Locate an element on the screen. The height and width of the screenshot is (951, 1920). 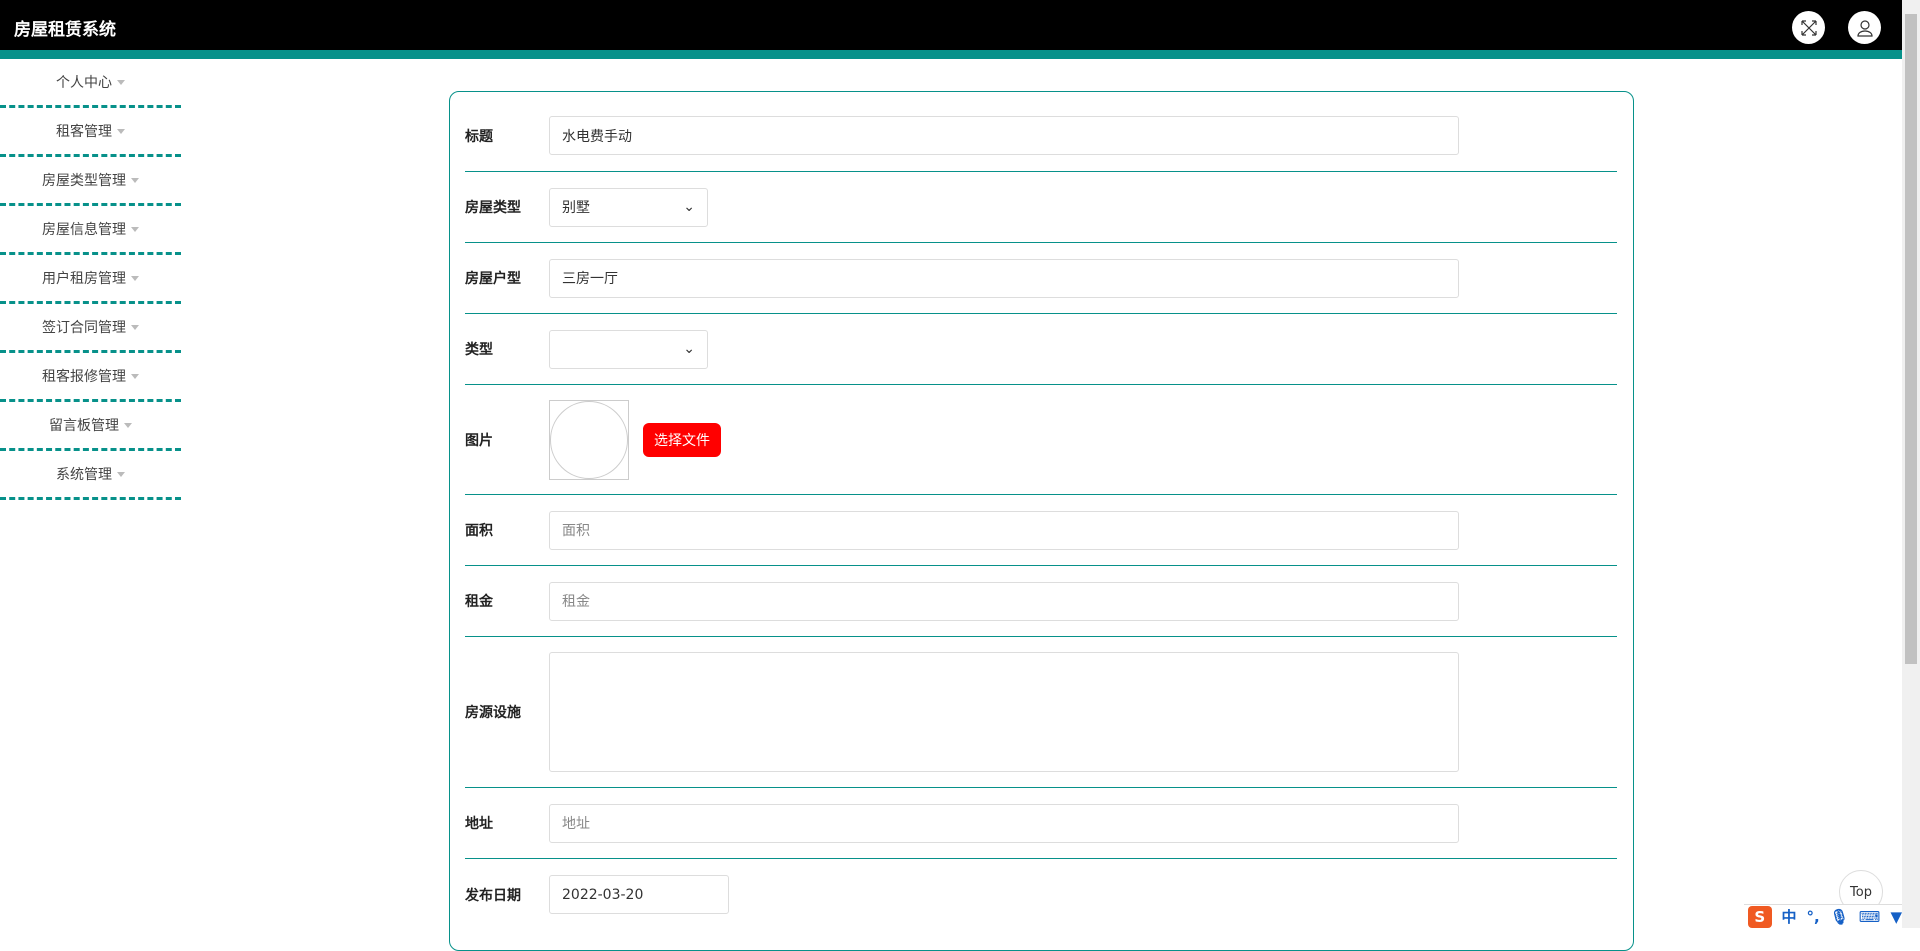
title-input: 水电费手动 is located at coordinates (1004, 135).